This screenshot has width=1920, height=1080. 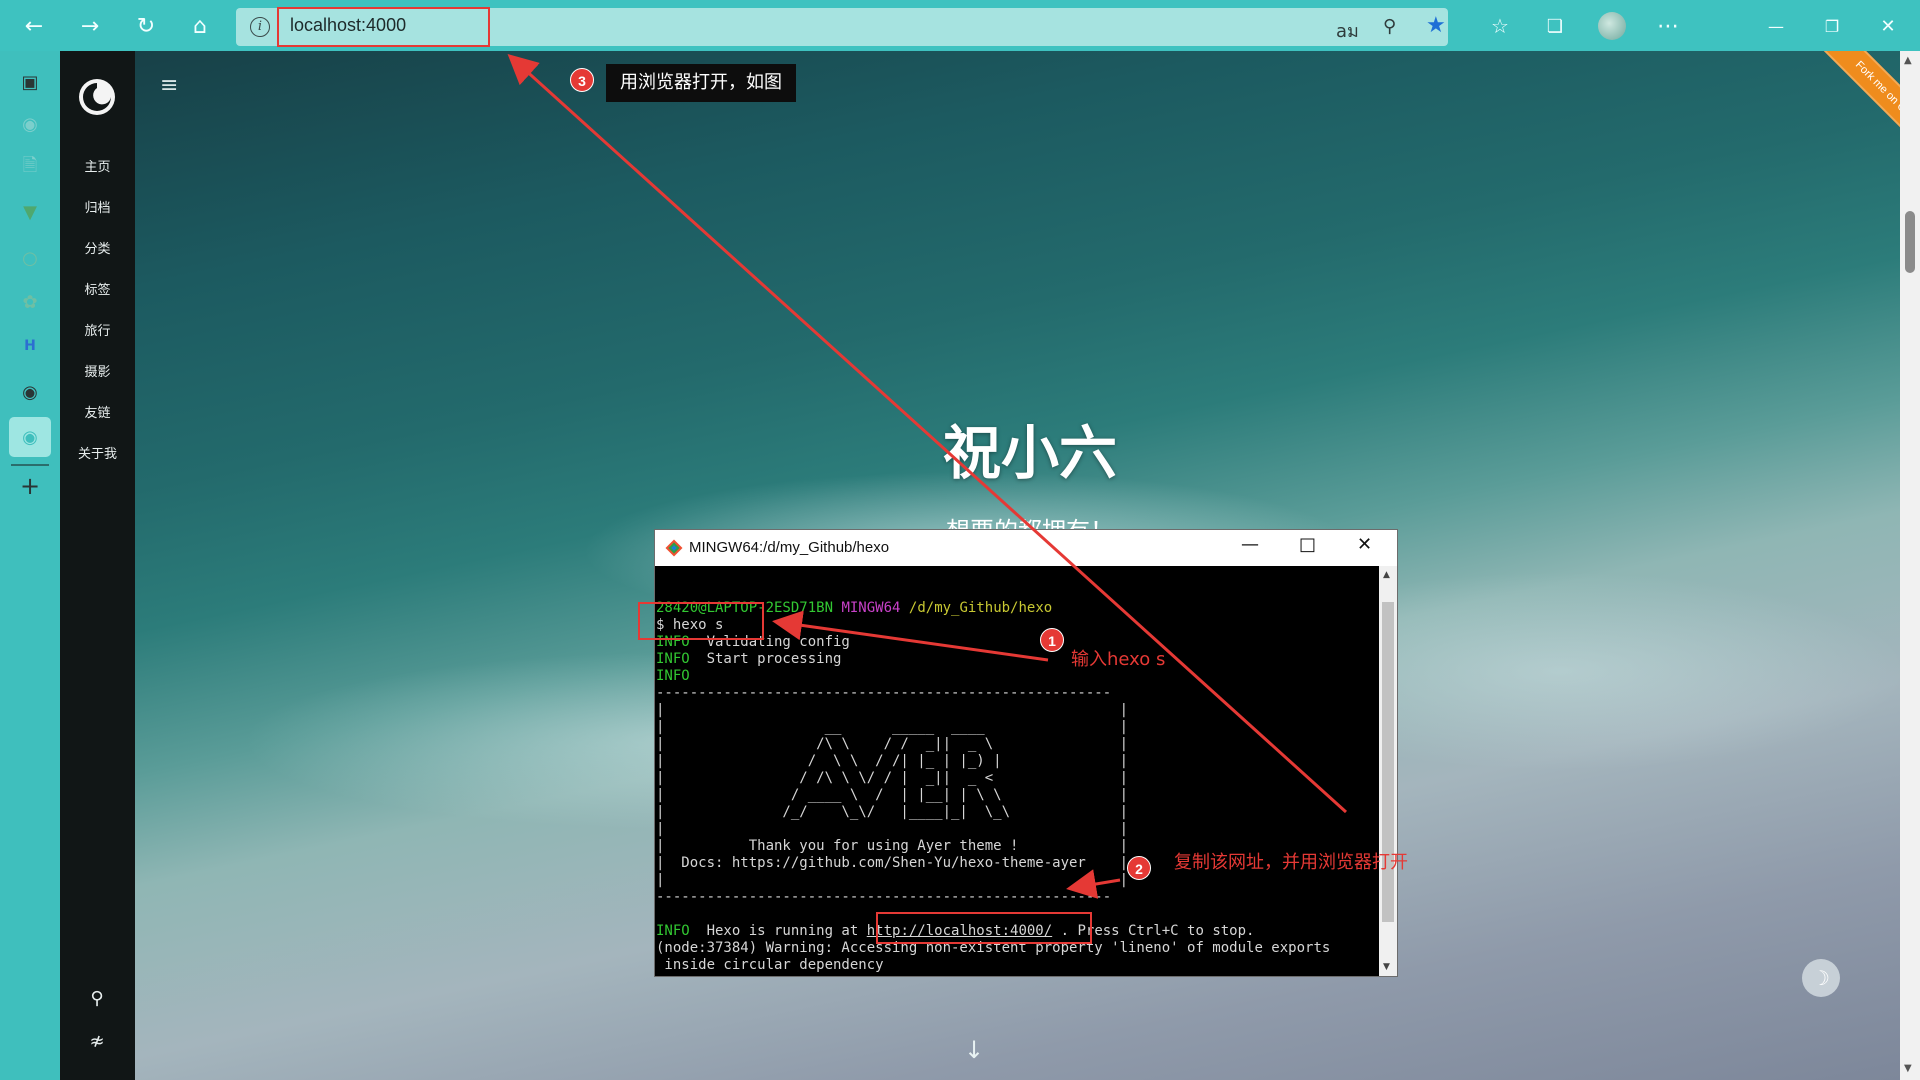 What do you see at coordinates (1668, 26) in the screenshot?
I see `more-icon: ⋯` at bounding box center [1668, 26].